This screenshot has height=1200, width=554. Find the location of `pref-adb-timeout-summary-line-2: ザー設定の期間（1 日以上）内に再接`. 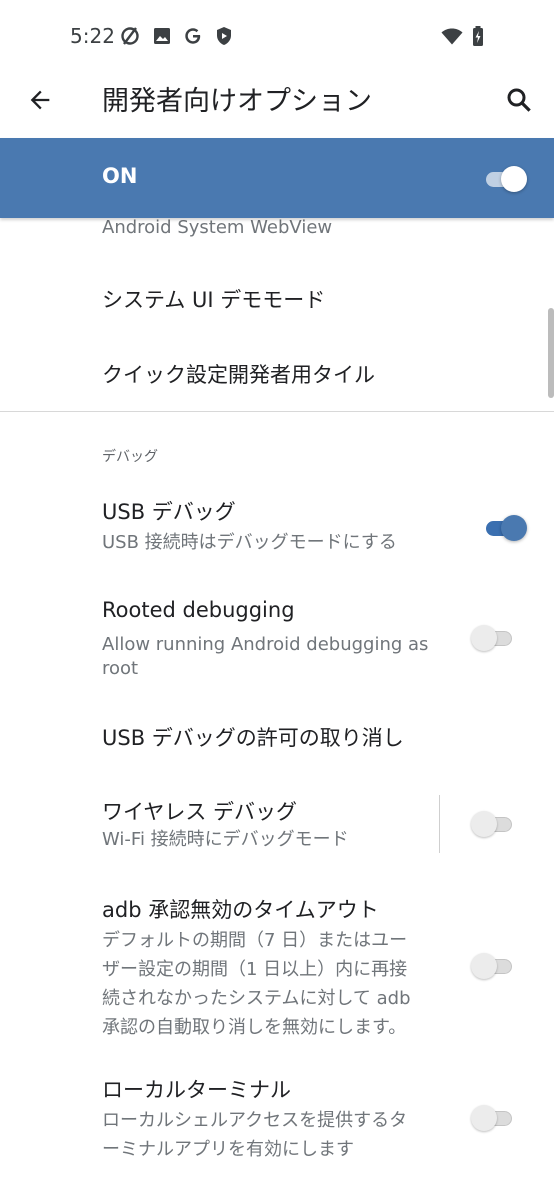

pref-adb-timeout-summary-line-2: ザー設定の期間（1 日以上）内に再接 is located at coordinates (255, 969).